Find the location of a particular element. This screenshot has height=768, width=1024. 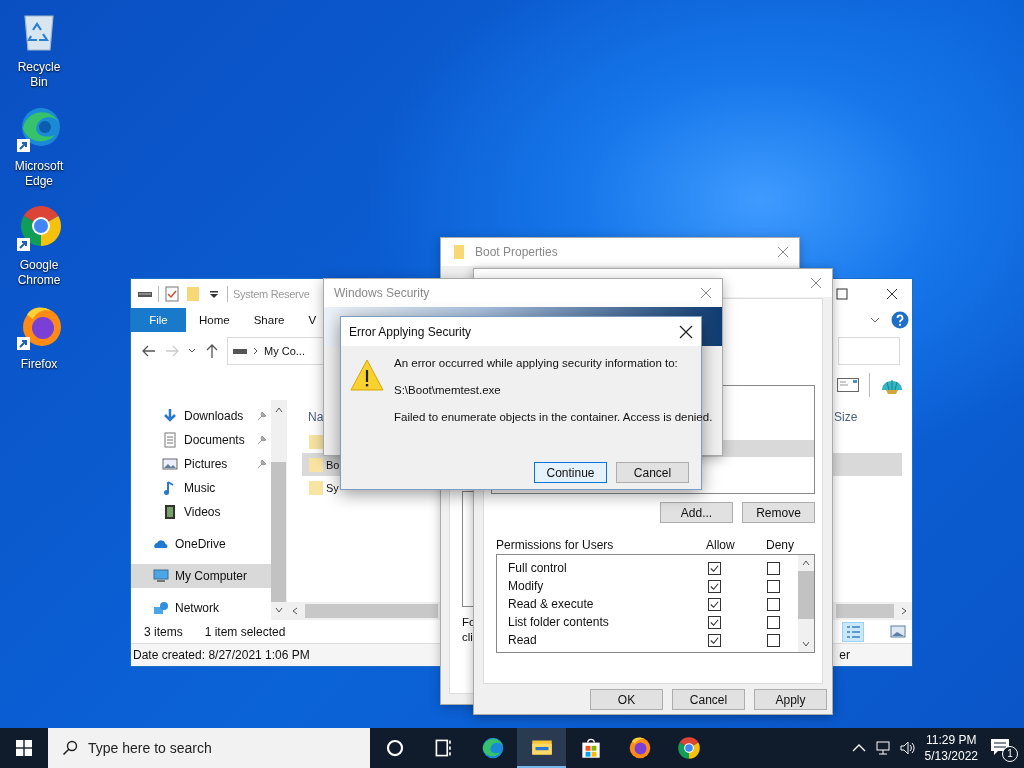

nav-item: Downloads is located at coordinates (201, 416).